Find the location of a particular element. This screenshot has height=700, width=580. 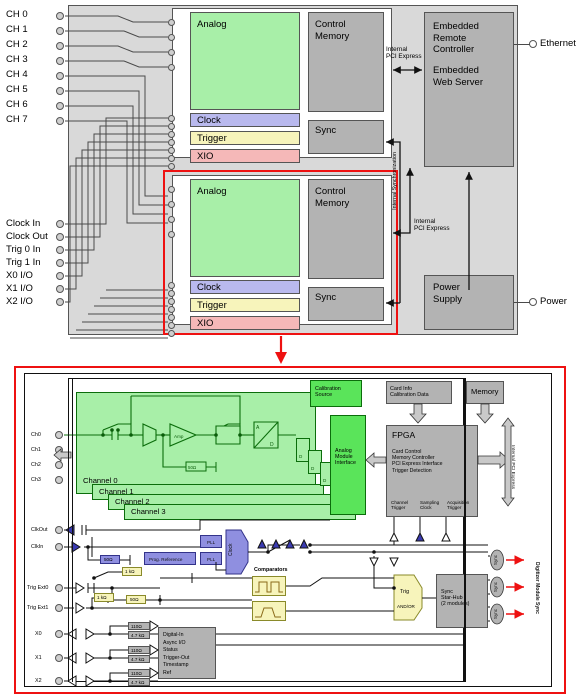

resistor-trig0-1k: 1 kΩ is located at coordinates (132, 571).